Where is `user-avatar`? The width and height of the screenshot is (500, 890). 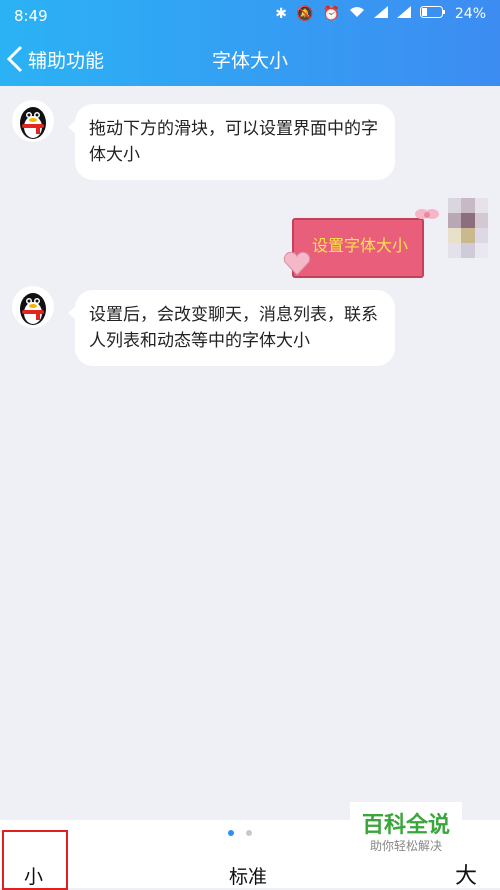 user-avatar is located at coordinates (468, 228).